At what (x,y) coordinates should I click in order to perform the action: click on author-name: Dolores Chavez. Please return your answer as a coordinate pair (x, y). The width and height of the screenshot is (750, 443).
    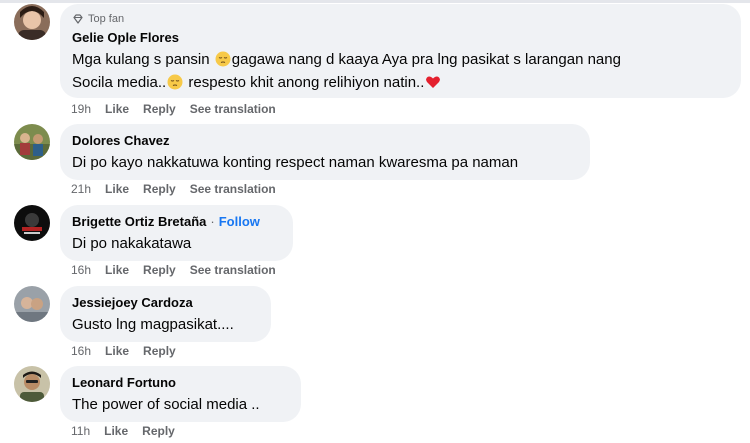
    Looking at the image, I should click on (121, 140).